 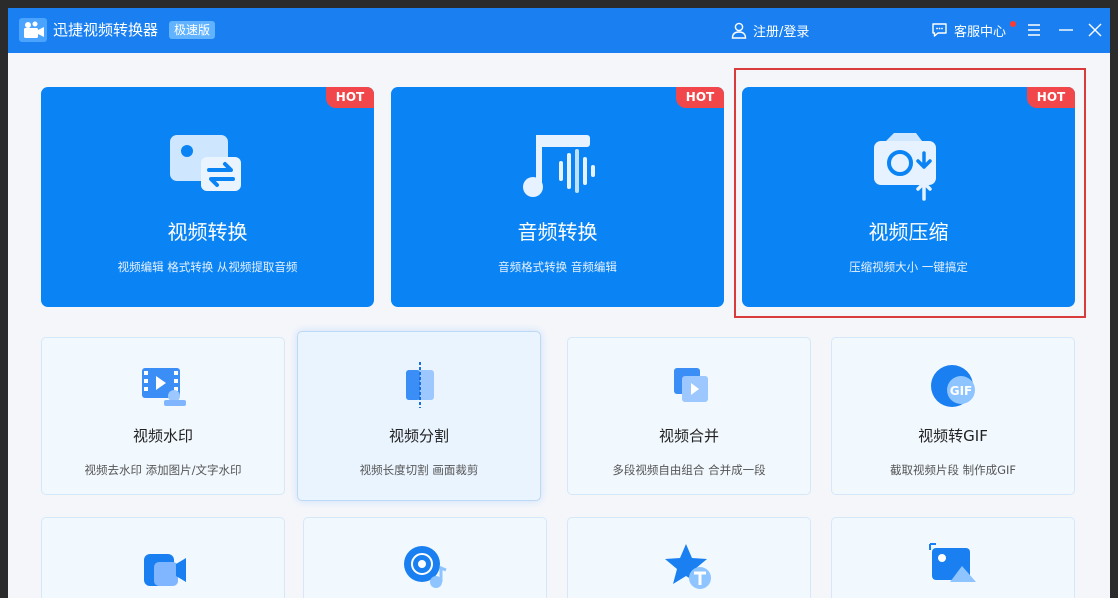 What do you see at coordinates (689, 416) in the screenshot?
I see `video-merge-card: 视频合并 多段视频自由组合 合并成一段` at bounding box center [689, 416].